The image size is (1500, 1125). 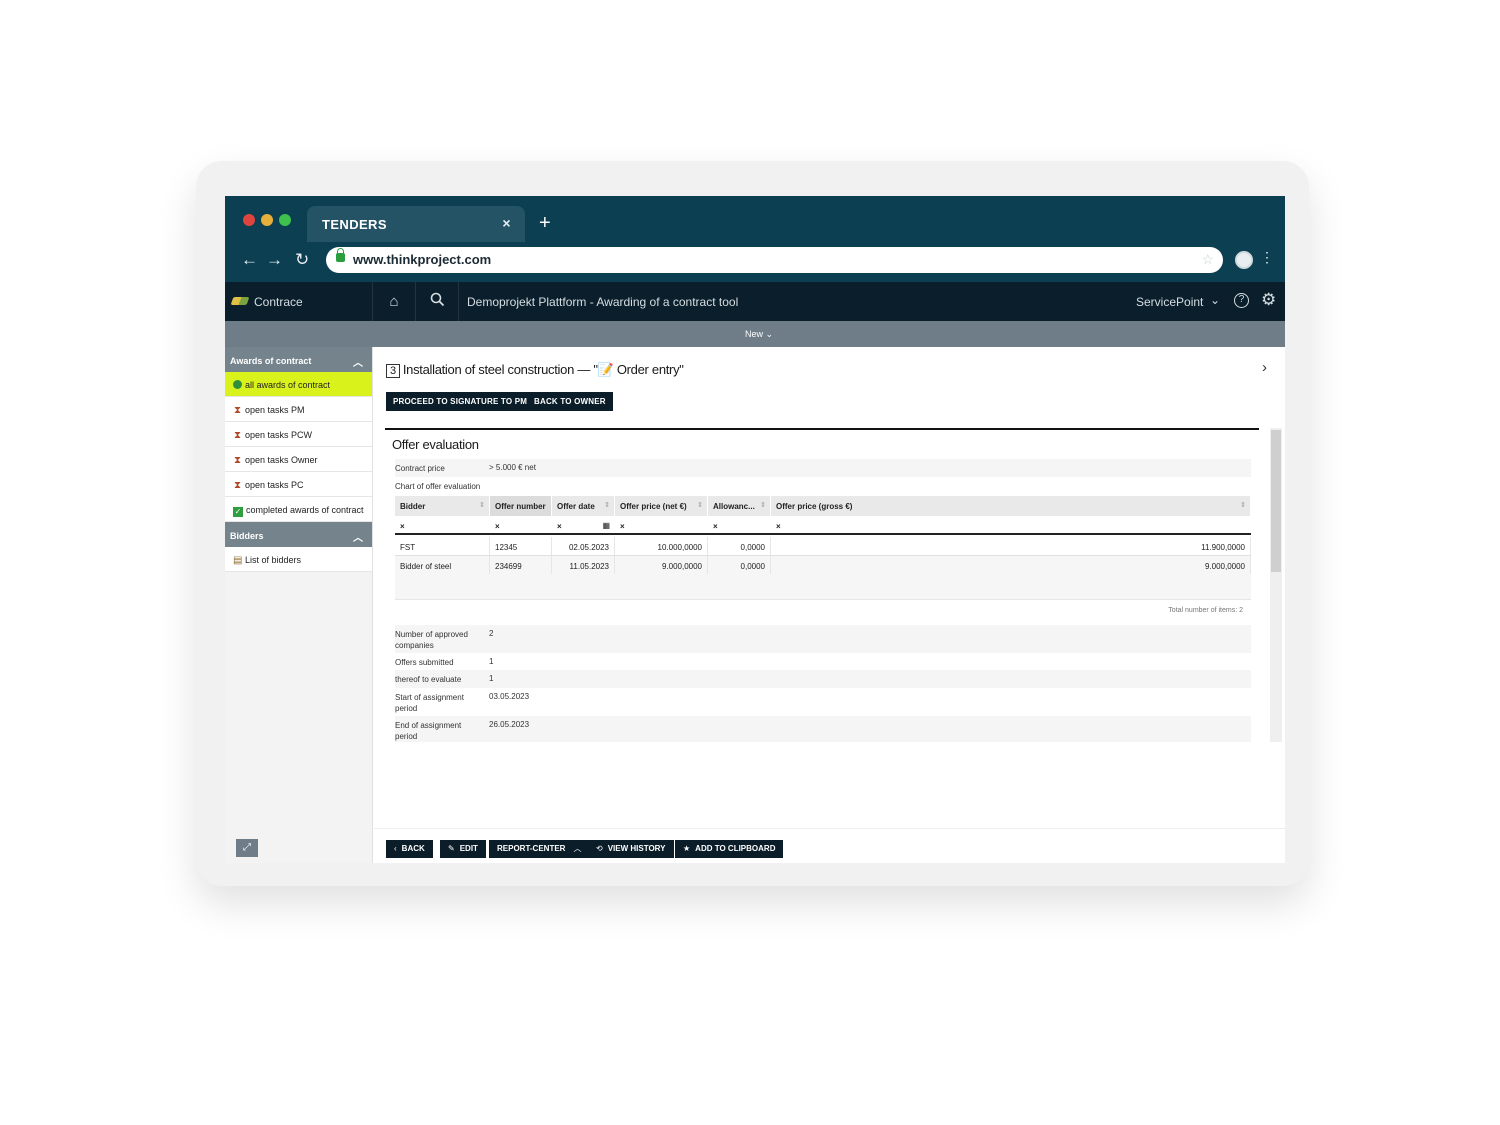 I want to click on action-subbar: New ⌄, so click(x=755, y=334).